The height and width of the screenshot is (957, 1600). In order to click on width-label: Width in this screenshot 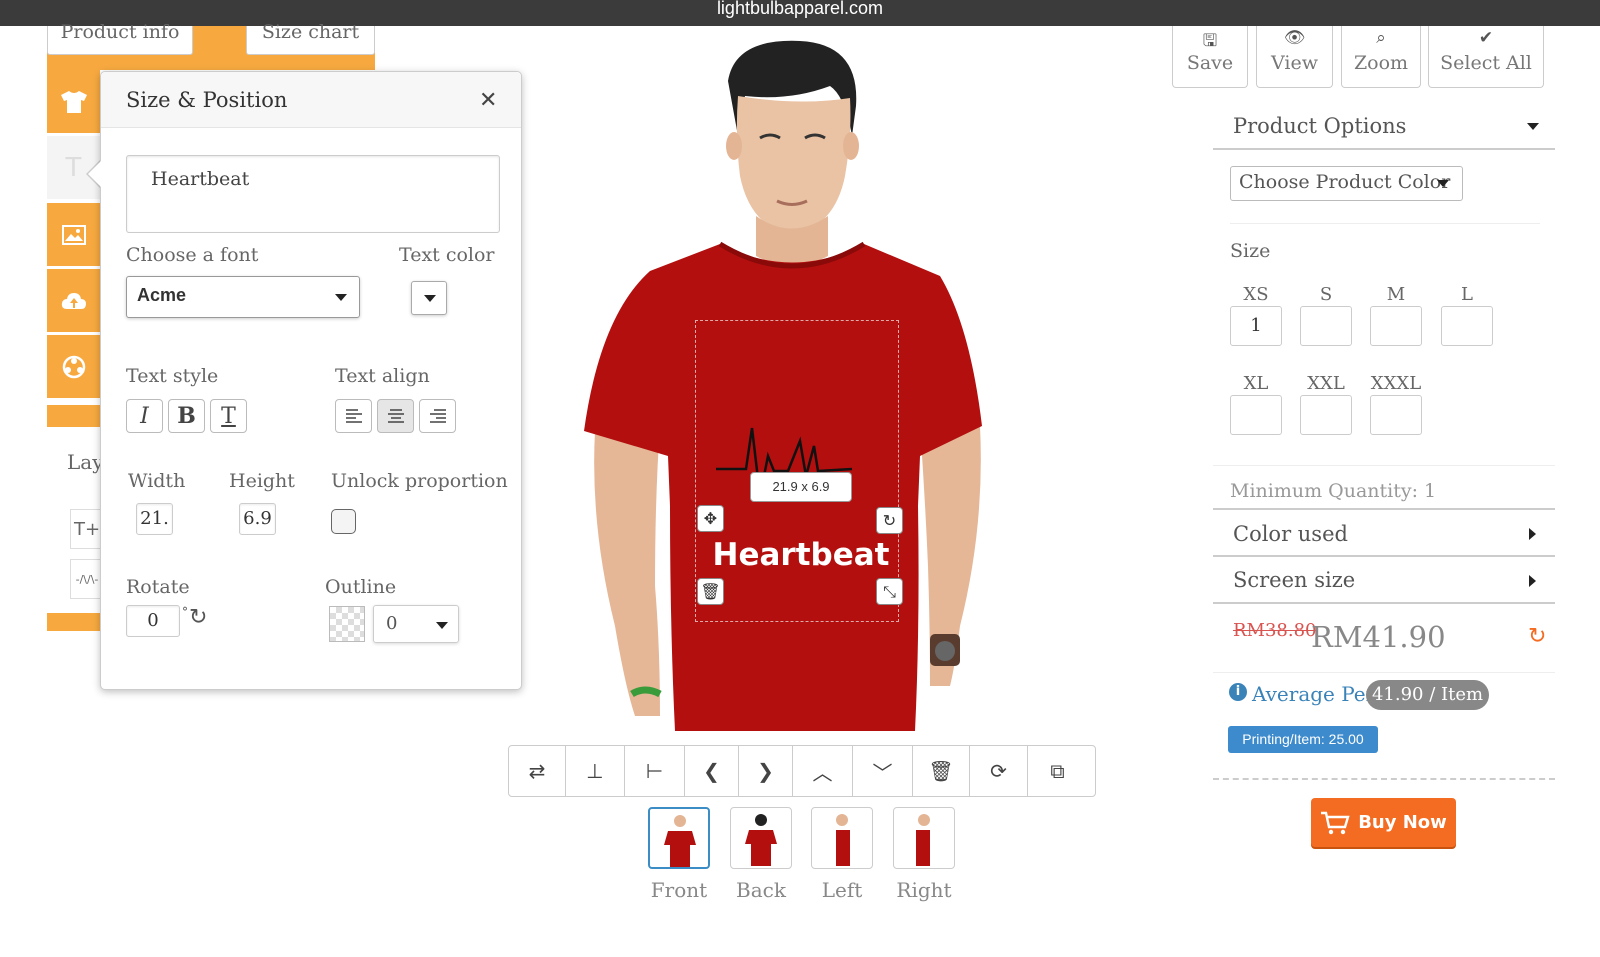, I will do `click(157, 481)`.